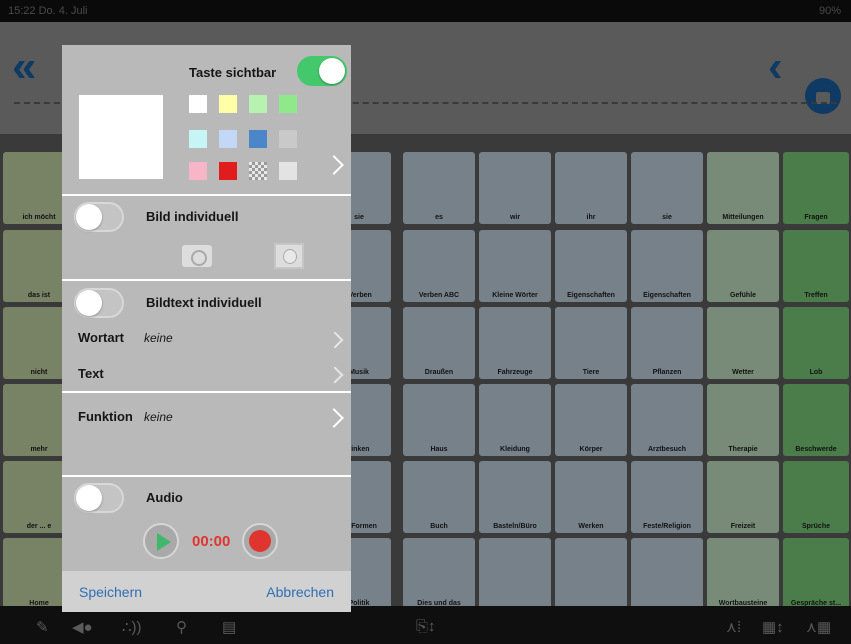  I want to click on play-icon, so click(161, 541).